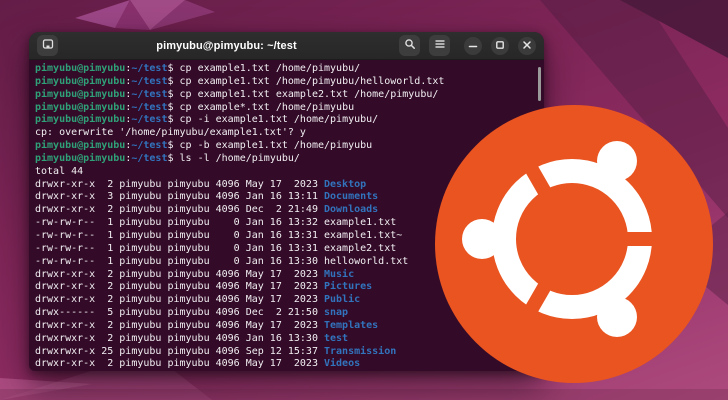  I want to click on search-button, so click(409, 45).